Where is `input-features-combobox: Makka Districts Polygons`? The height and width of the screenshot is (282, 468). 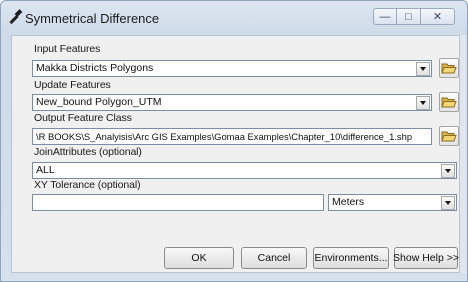 input-features-combobox: Makka Districts Polygons is located at coordinates (232, 68).